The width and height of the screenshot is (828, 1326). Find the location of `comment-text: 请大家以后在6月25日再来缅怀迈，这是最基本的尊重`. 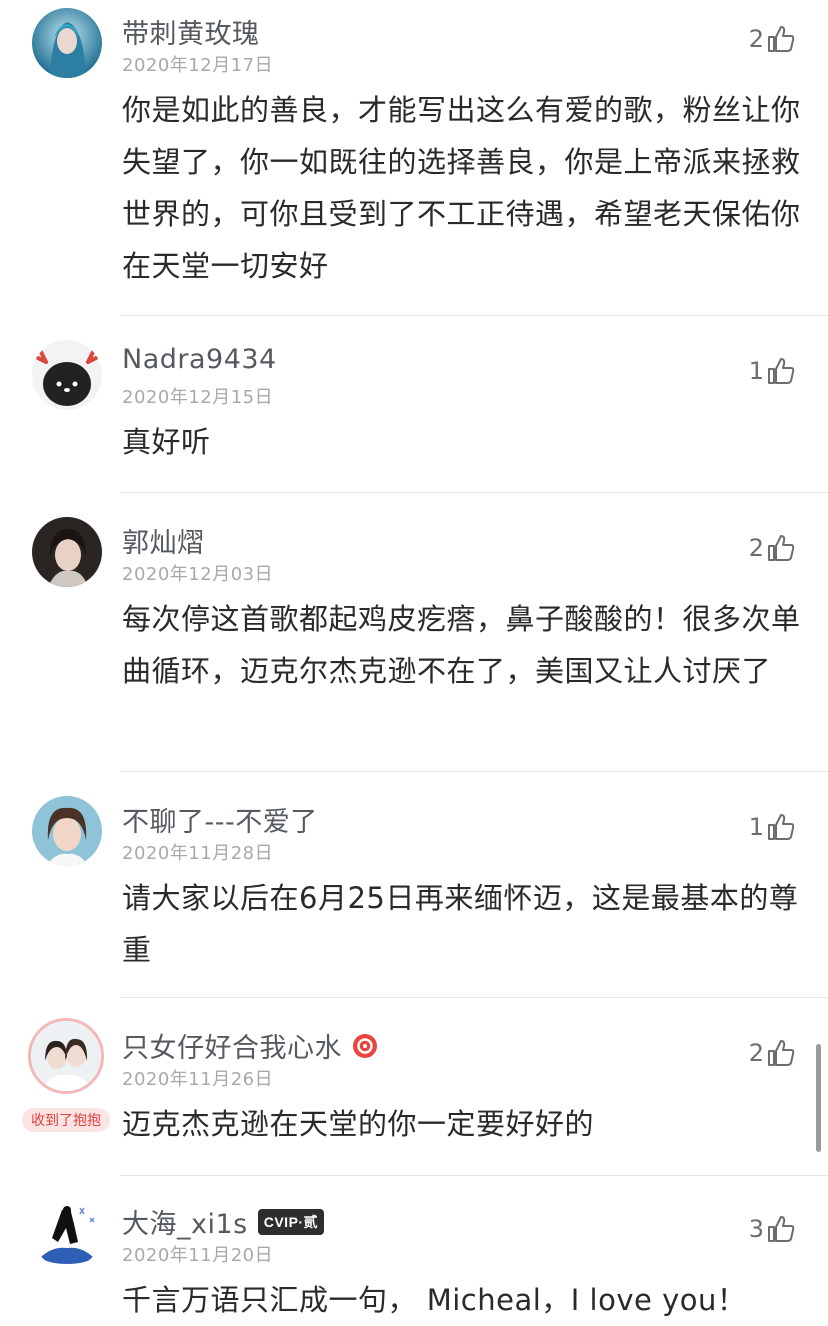

comment-text: 请大家以后在6月25日再来缅怀迈，这是最基本的尊重 is located at coordinates (460, 924).